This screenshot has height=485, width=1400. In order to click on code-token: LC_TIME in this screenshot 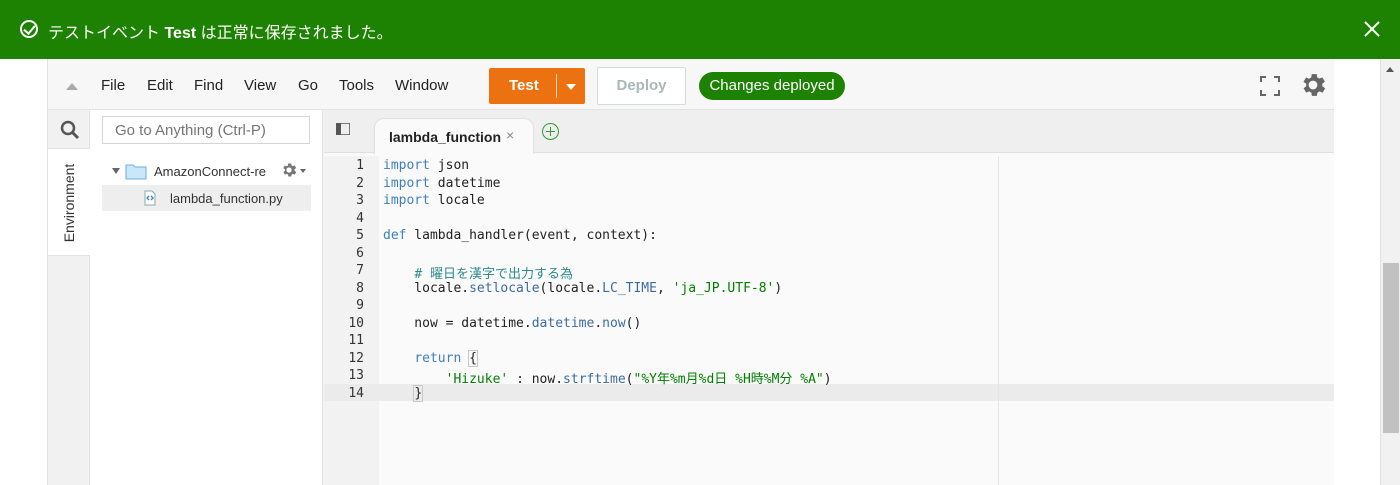, I will do `click(629, 288)`.